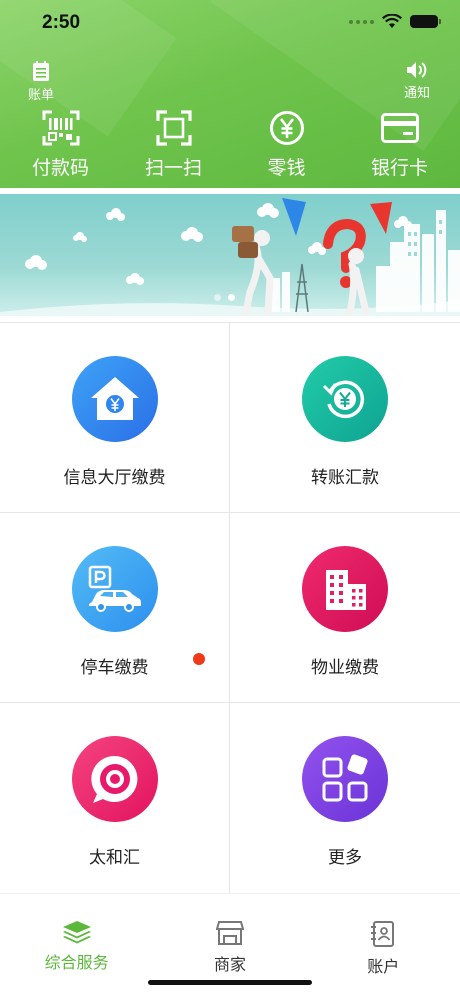 This screenshot has width=460, height=996. What do you see at coordinates (60, 168) in the screenshot?
I see `pay-code-label: 付款码` at bounding box center [60, 168].